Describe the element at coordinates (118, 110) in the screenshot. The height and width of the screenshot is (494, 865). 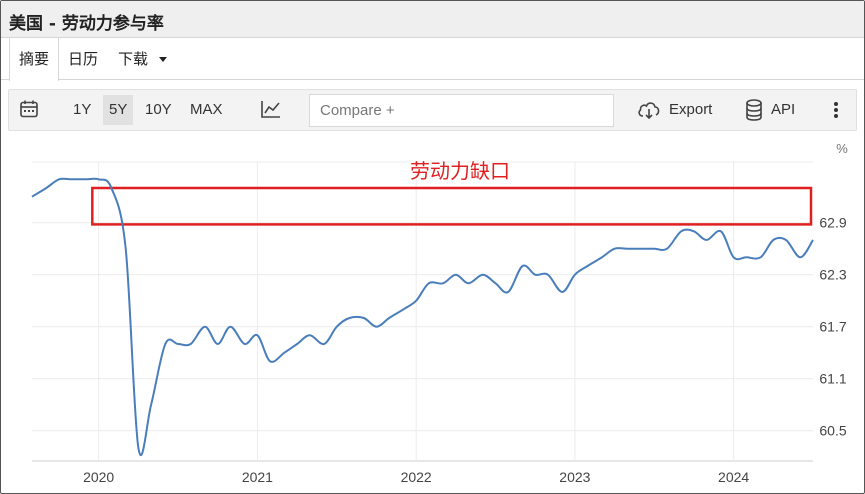
I see `range-5y-button: 5Y` at that location.